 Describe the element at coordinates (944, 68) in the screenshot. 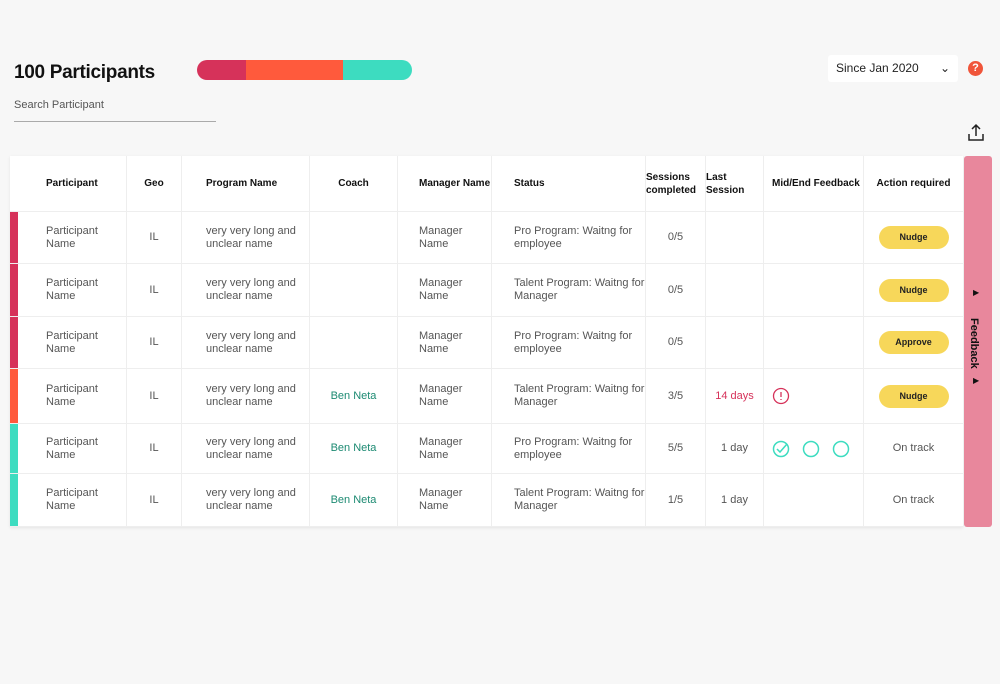

I see `chevron-down-icon: ⌄` at that location.